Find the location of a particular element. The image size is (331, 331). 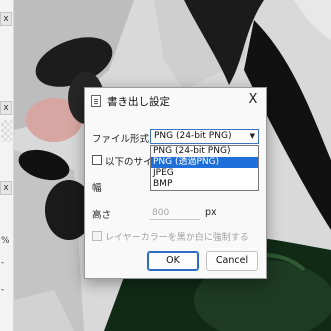

format-select: PNG (24-bit PNG) ▼ is located at coordinates (204, 136).